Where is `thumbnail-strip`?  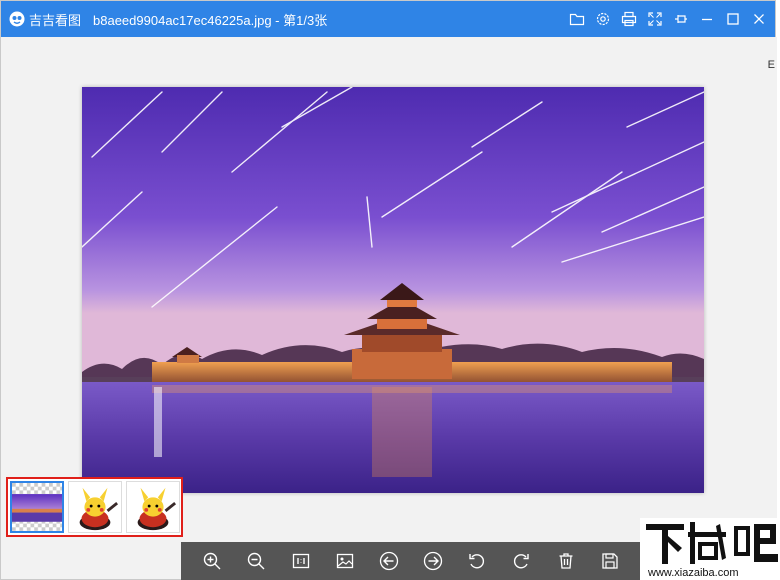
thumbnail-strip is located at coordinates (94, 507).